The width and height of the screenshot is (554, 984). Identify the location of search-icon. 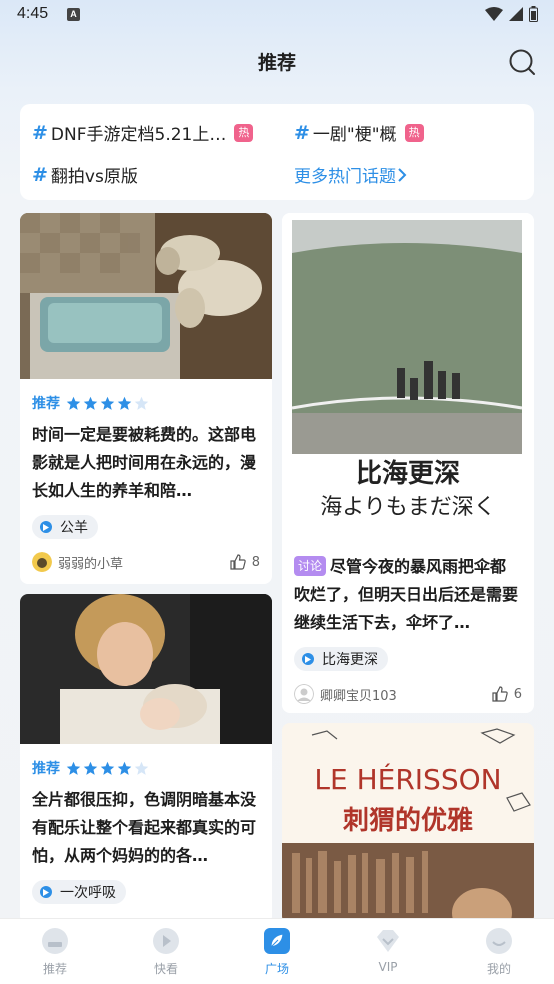
(522, 62).